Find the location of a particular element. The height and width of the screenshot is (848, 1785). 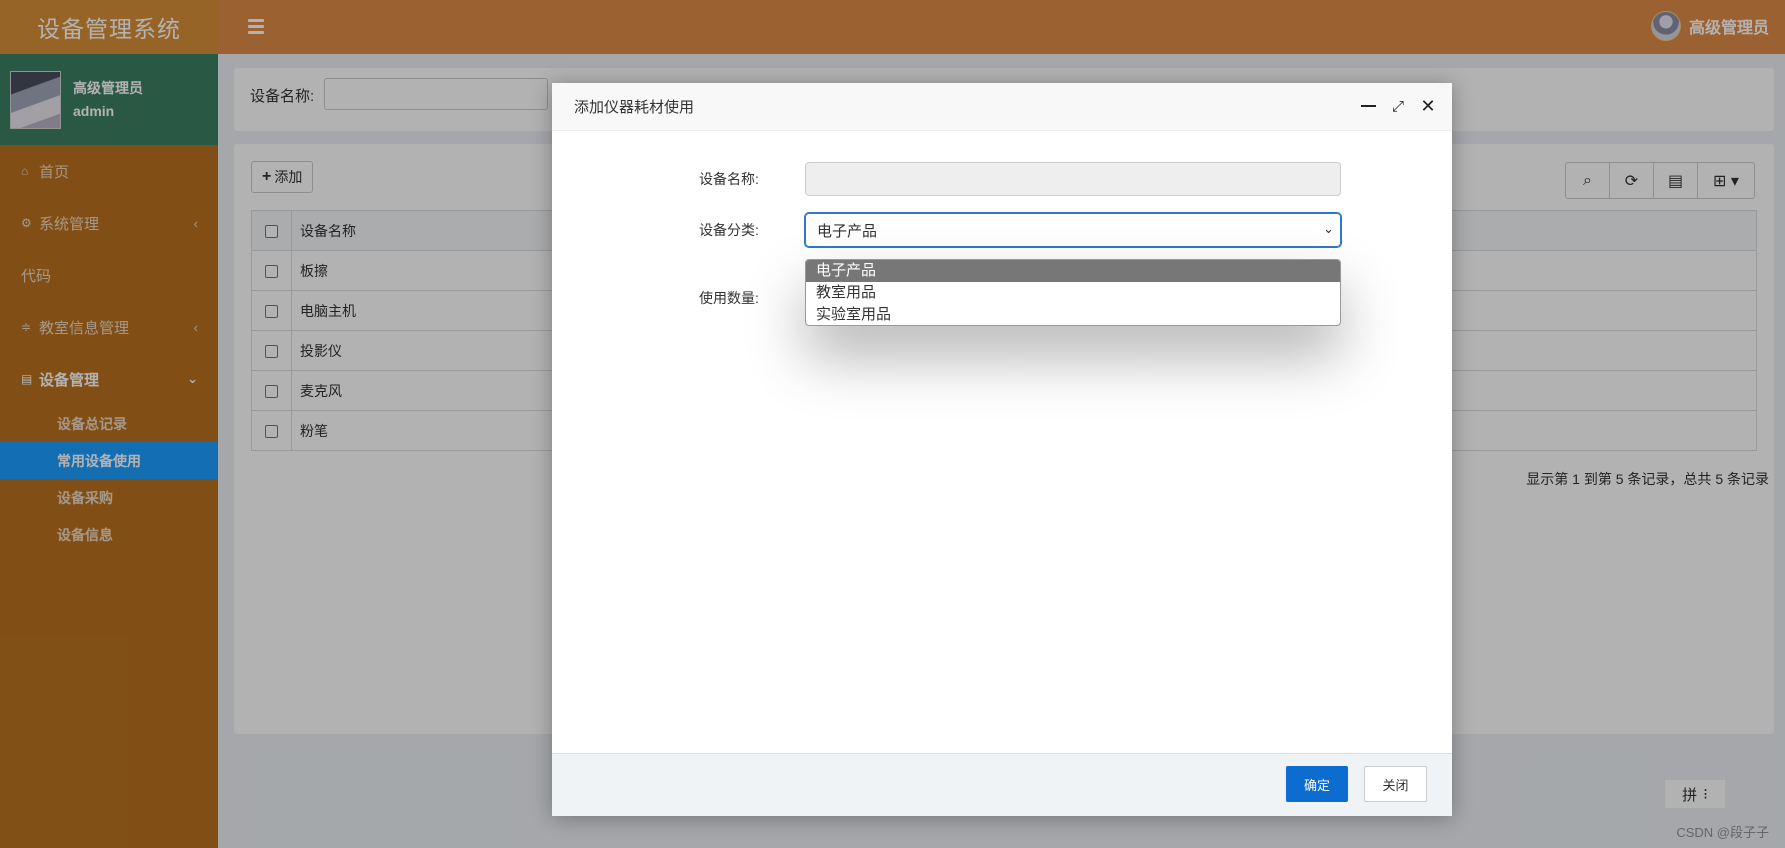

close-button: 关闭 is located at coordinates (1395, 784).